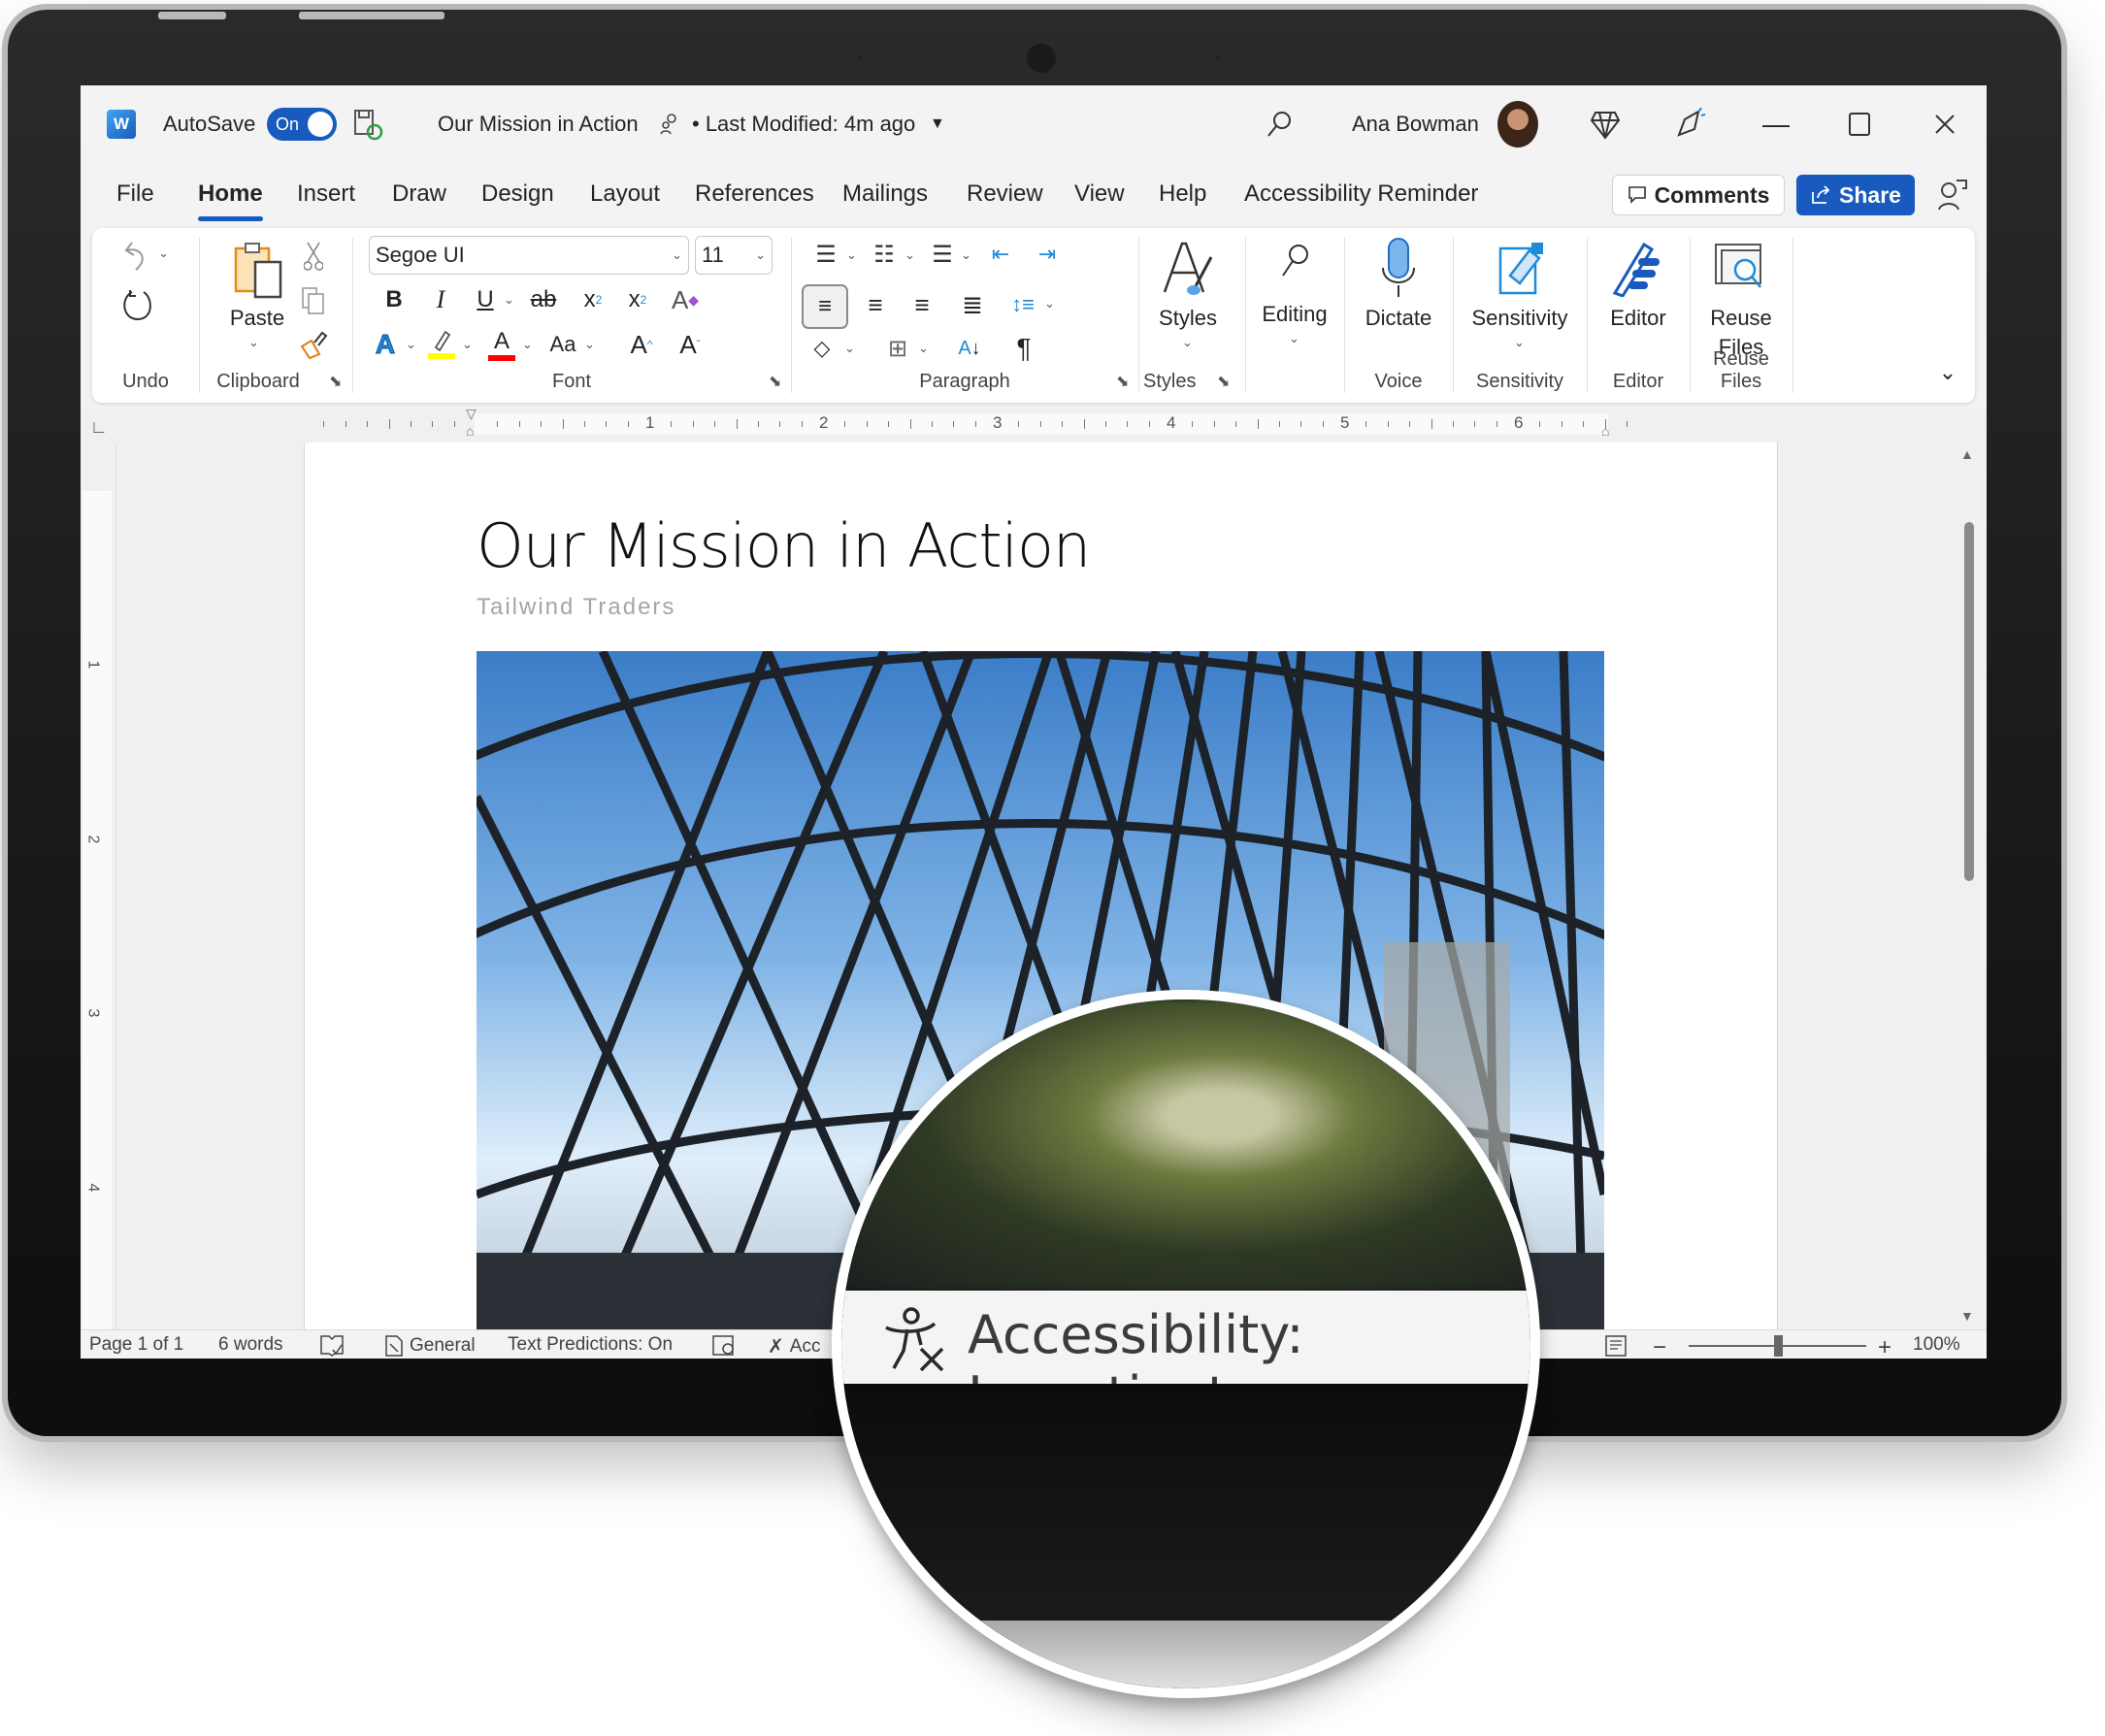 The width and height of the screenshot is (2105, 1736). What do you see at coordinates (825, 306) in the screenshot?
I see `align-left-button: ≡` at bounding box center [825, 306].